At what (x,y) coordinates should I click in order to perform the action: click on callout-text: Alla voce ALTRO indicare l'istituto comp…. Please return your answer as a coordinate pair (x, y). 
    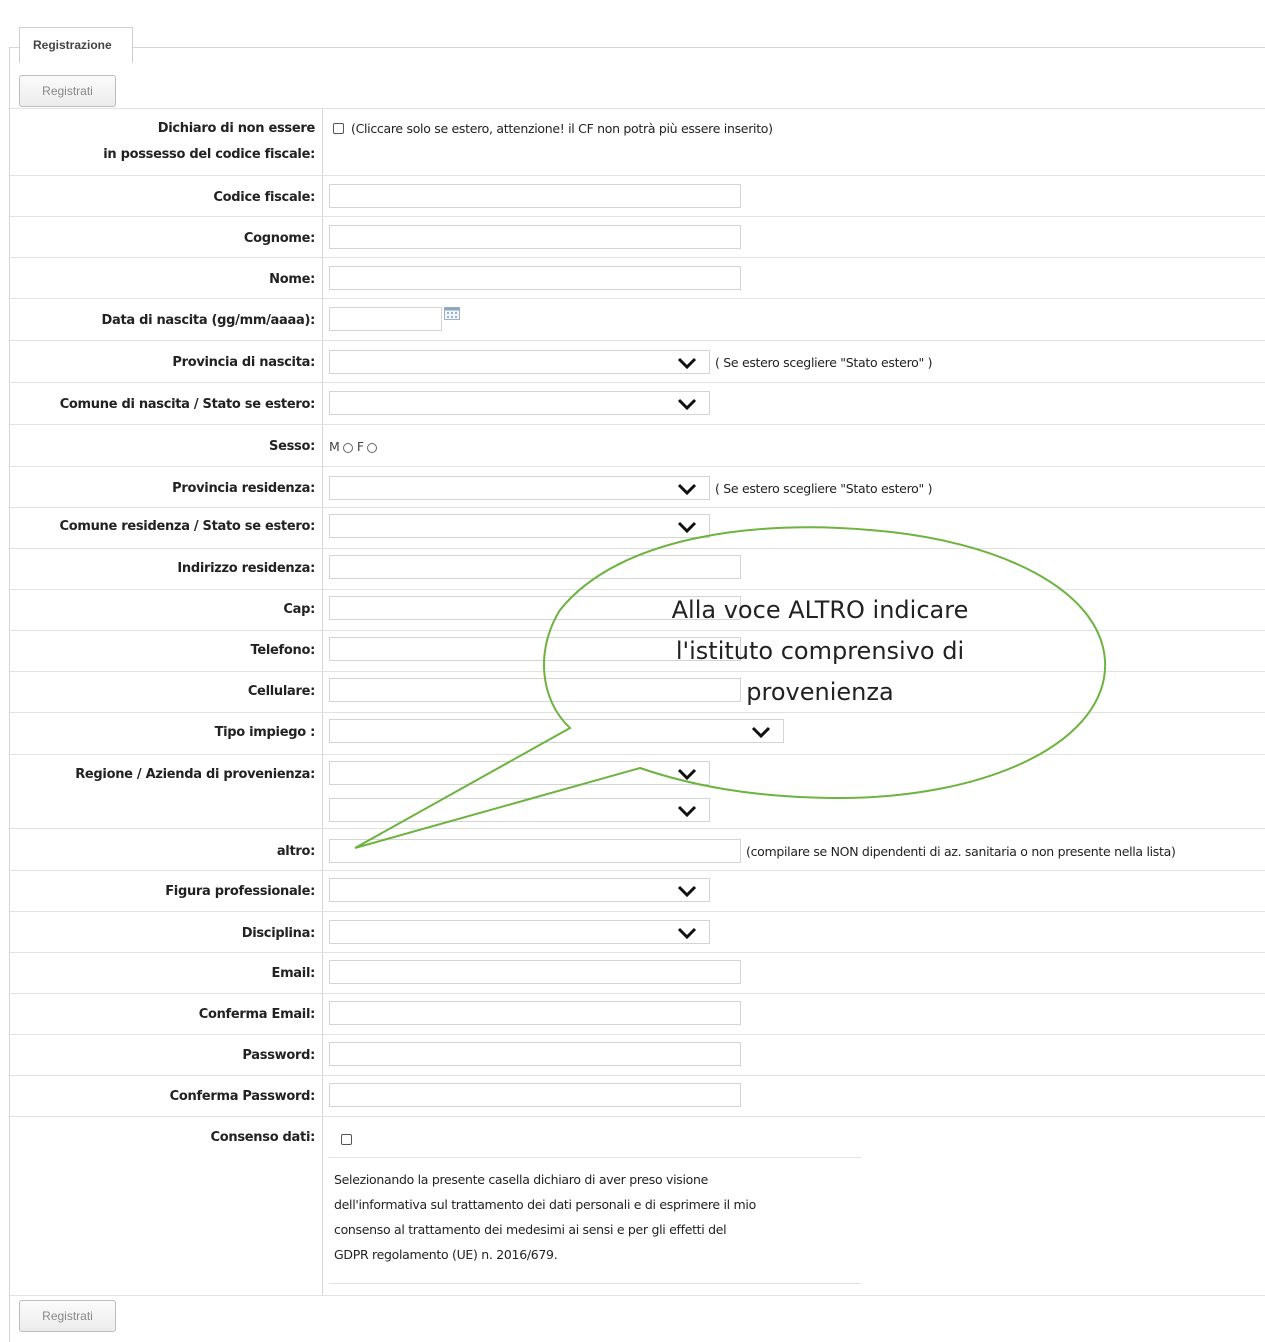
    Looking at the image, I should click on (820, 651).